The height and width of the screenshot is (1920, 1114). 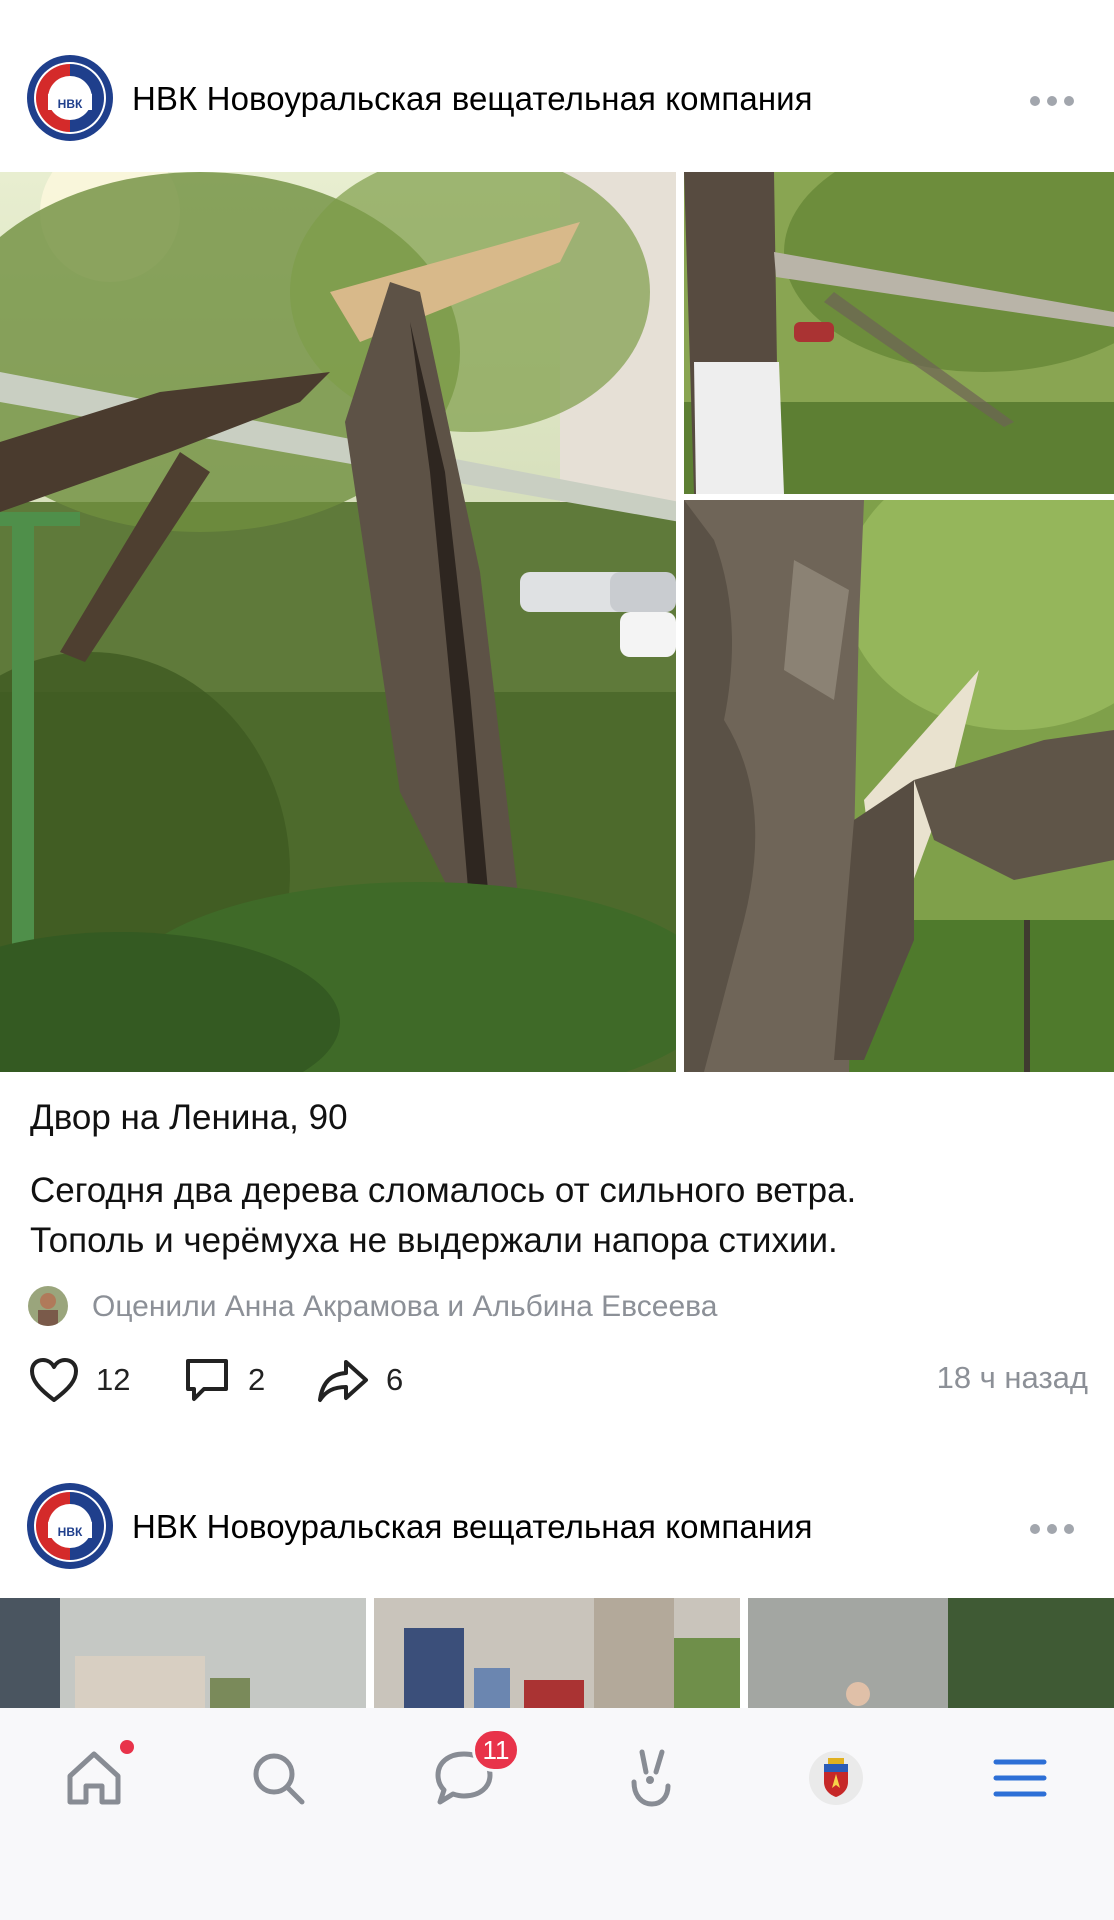 What do you see at coordinates (343, 1381) in the screenshot?
I see `share-icon` at bounding box center [343, 1381].